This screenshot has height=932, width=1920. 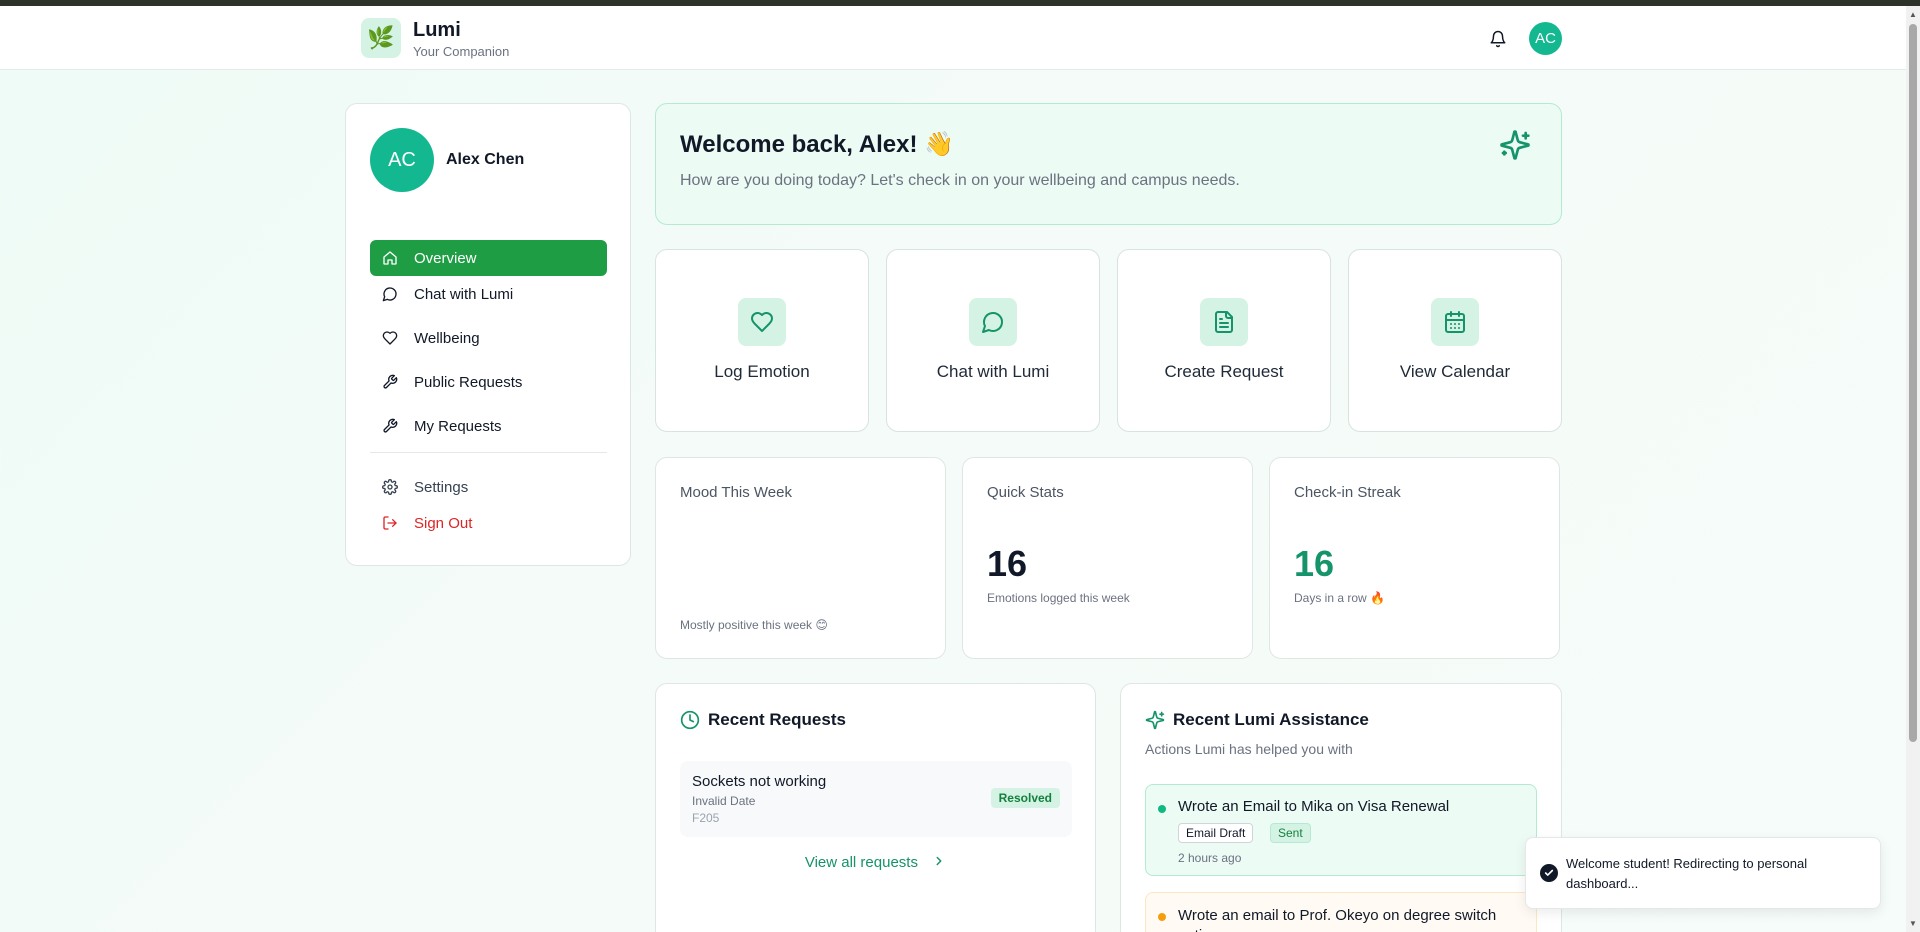 I want to click on mood-summary: Mostly positive this week 😊, so click(x=754, y=625).